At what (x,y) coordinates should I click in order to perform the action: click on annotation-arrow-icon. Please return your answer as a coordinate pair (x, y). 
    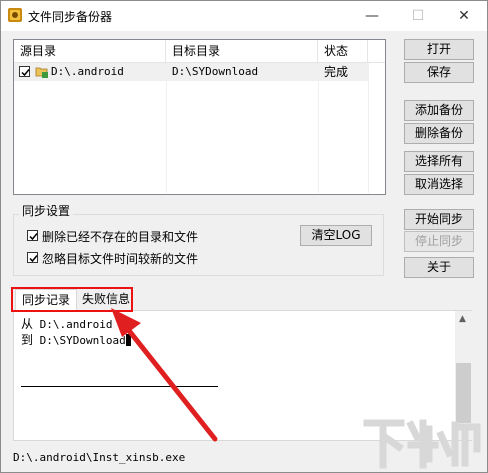
    Looking at the image, I should click on (164, 375).